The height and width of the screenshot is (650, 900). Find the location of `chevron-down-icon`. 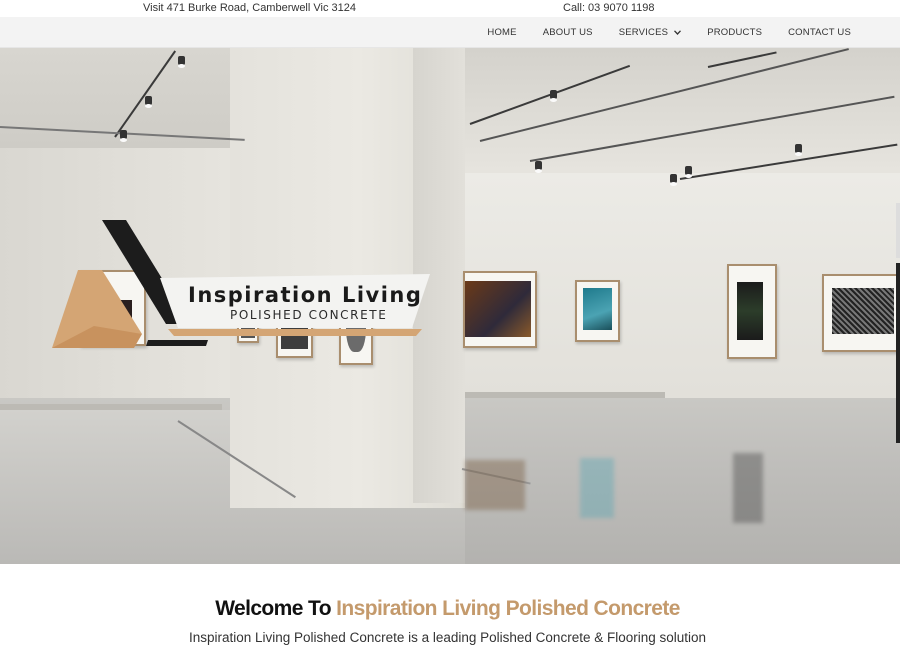

chevron-down-icon is located at coordinates (678, 32).